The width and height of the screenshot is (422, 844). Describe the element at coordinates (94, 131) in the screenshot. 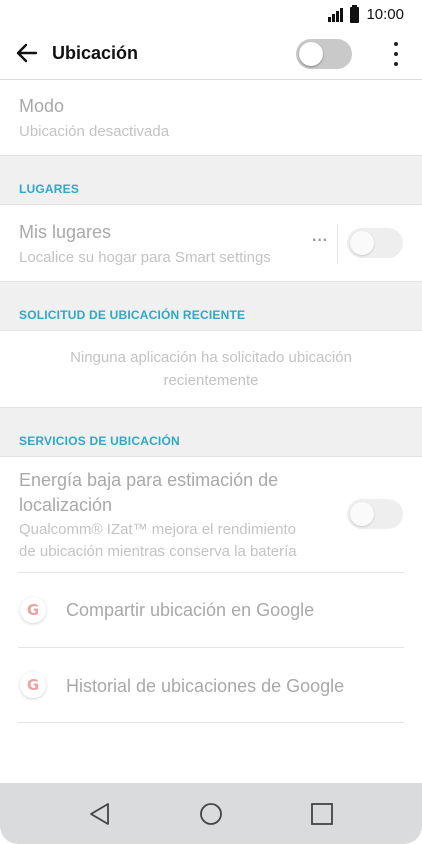

I see `mode-subtitle: Ubicación desactivada` at that location.